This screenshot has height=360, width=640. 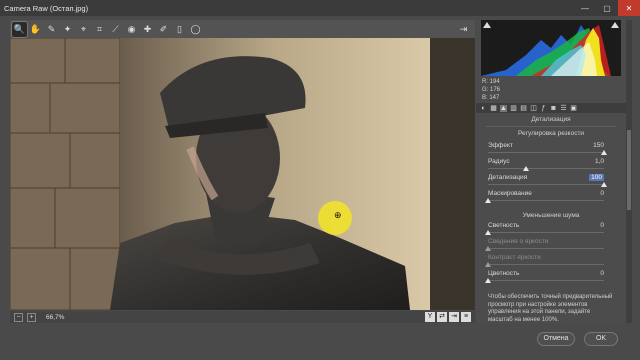 I want to click on slider-label: Детализация, so click(x=508, y=177).